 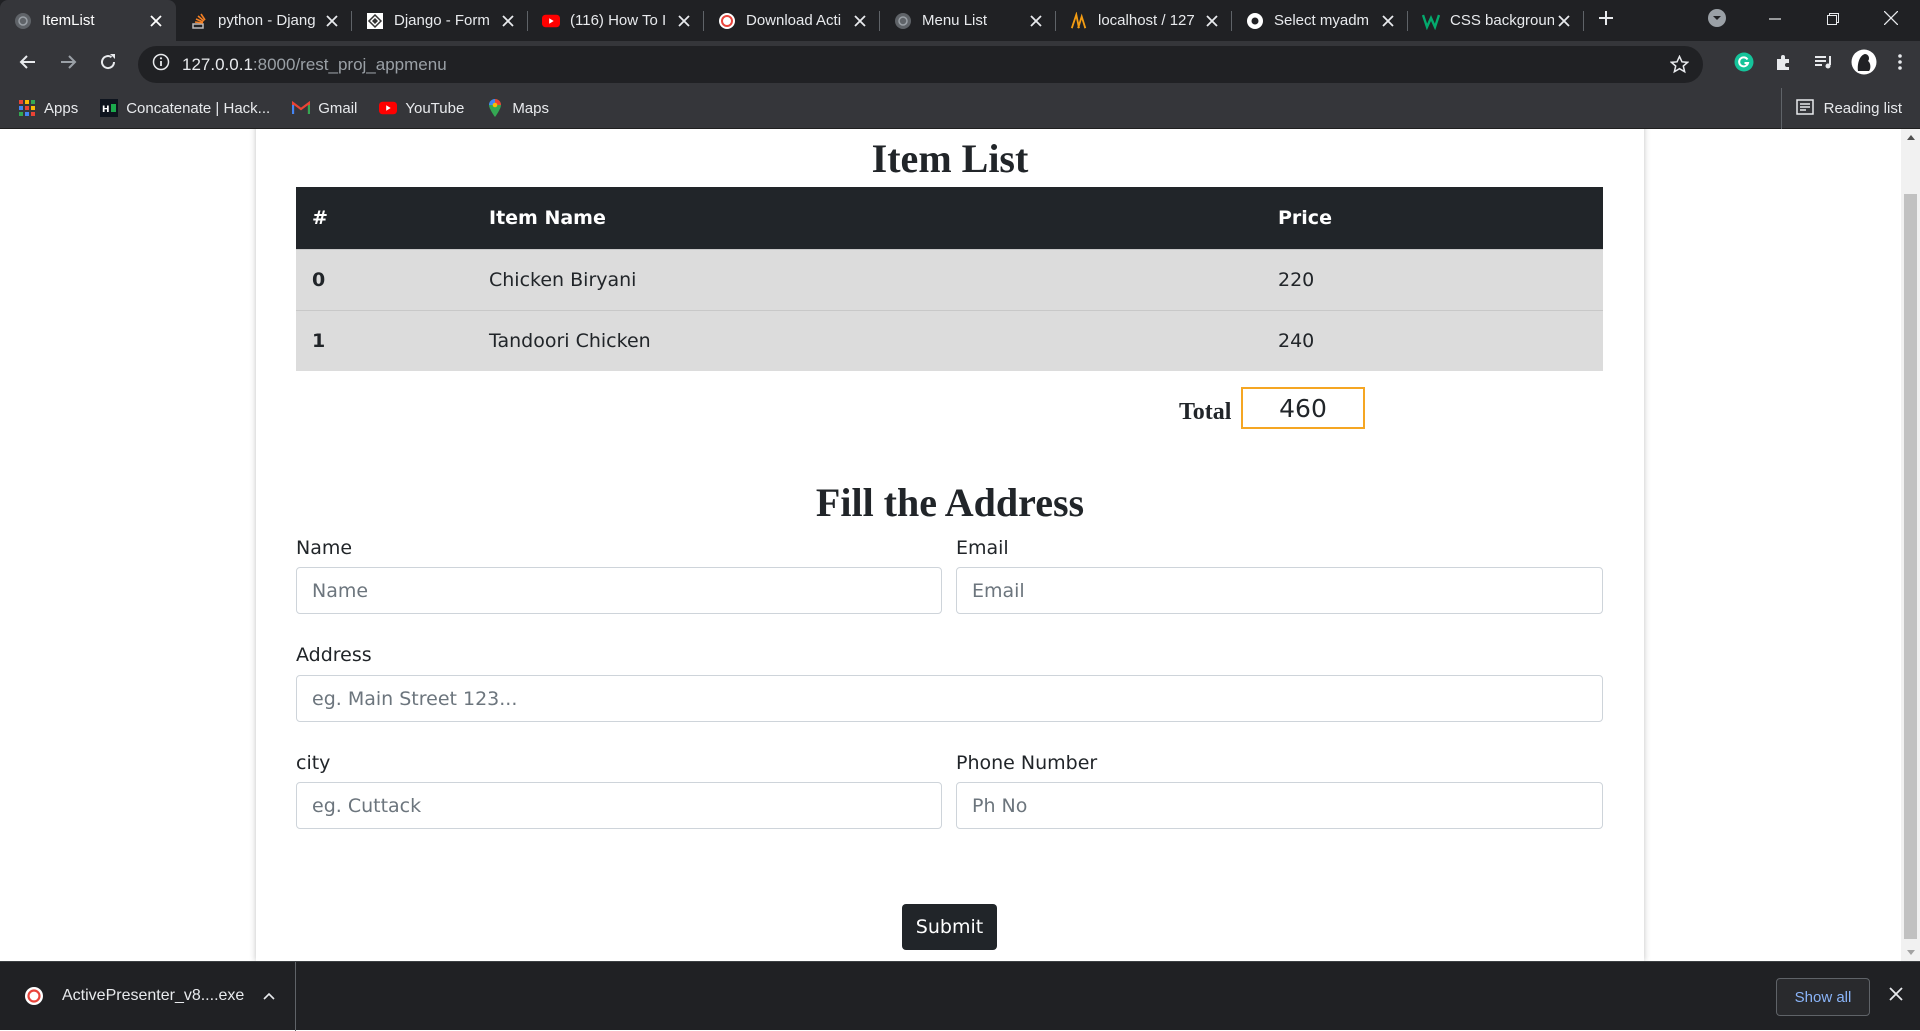 I want to click on new-tab-button, so click(x=1606, y=20).